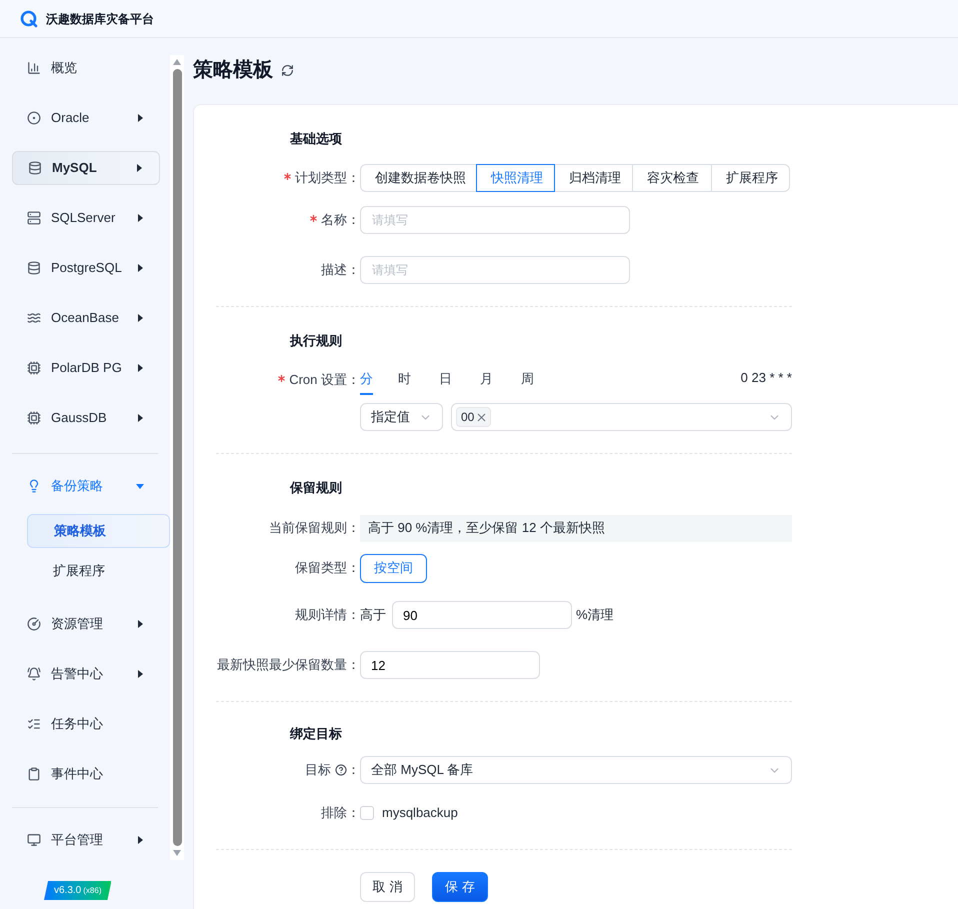 The image size is (958, 909). Describe the element at coordinates (420, 813) in the screenshot. I see `checkbox-label: mysqlbackup` at that location.